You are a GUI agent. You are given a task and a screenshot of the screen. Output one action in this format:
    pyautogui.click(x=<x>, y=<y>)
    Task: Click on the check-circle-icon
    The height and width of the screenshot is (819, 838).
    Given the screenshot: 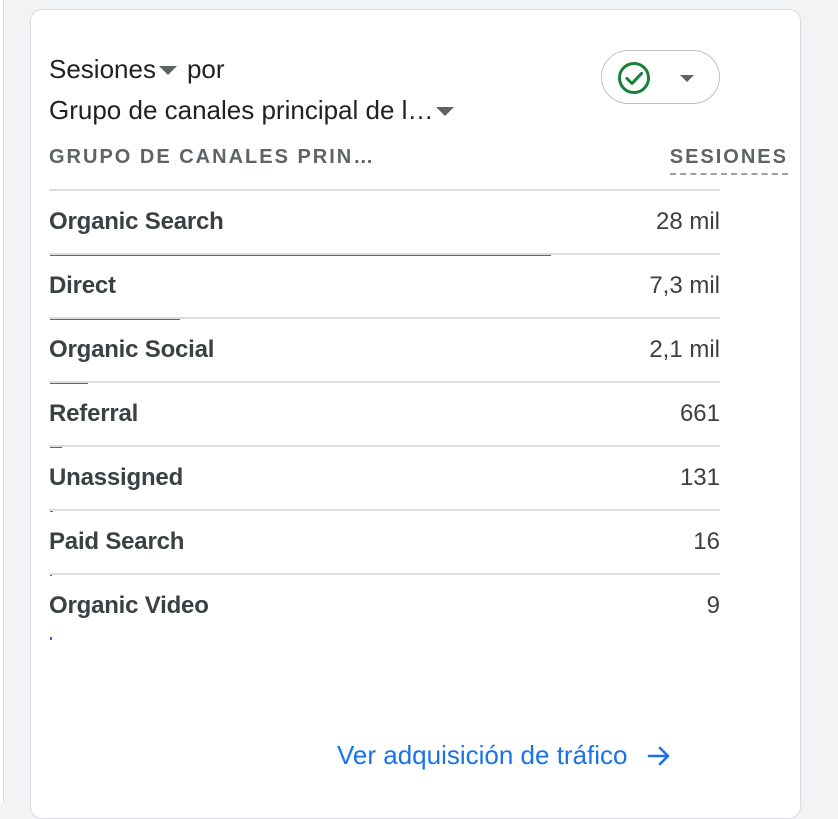 What is the action you would take?
    pyautogui.click(x=634, y=78)
    